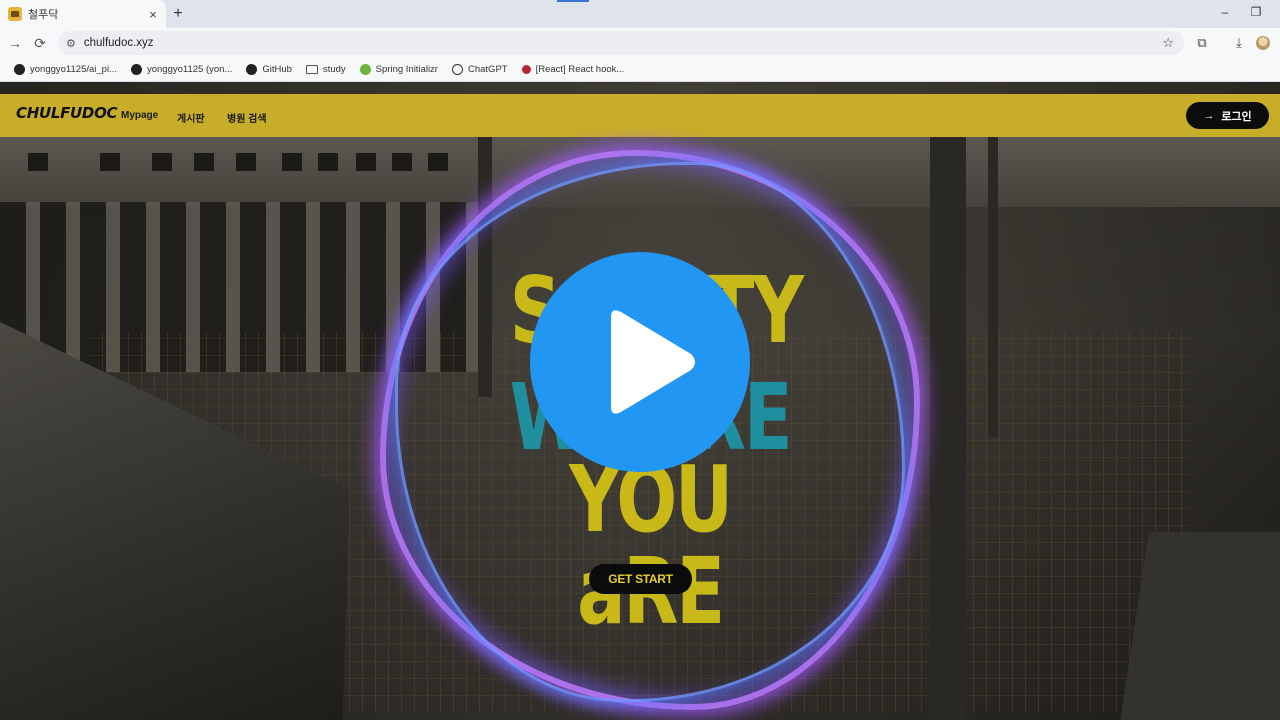  Describe the element at coordinates (1263, 43) in the screenshot. I see `profile-avatar` at that location.